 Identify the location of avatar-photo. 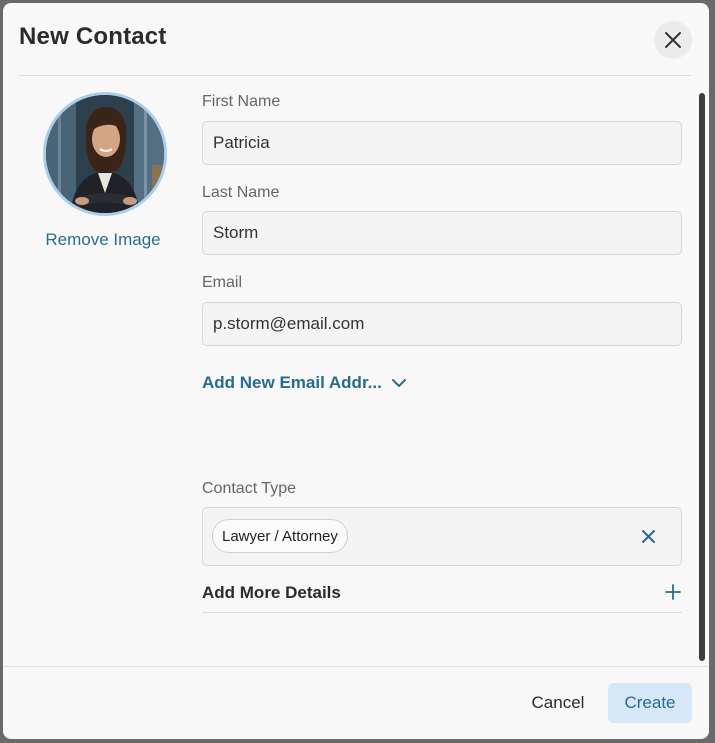
(105, 154).